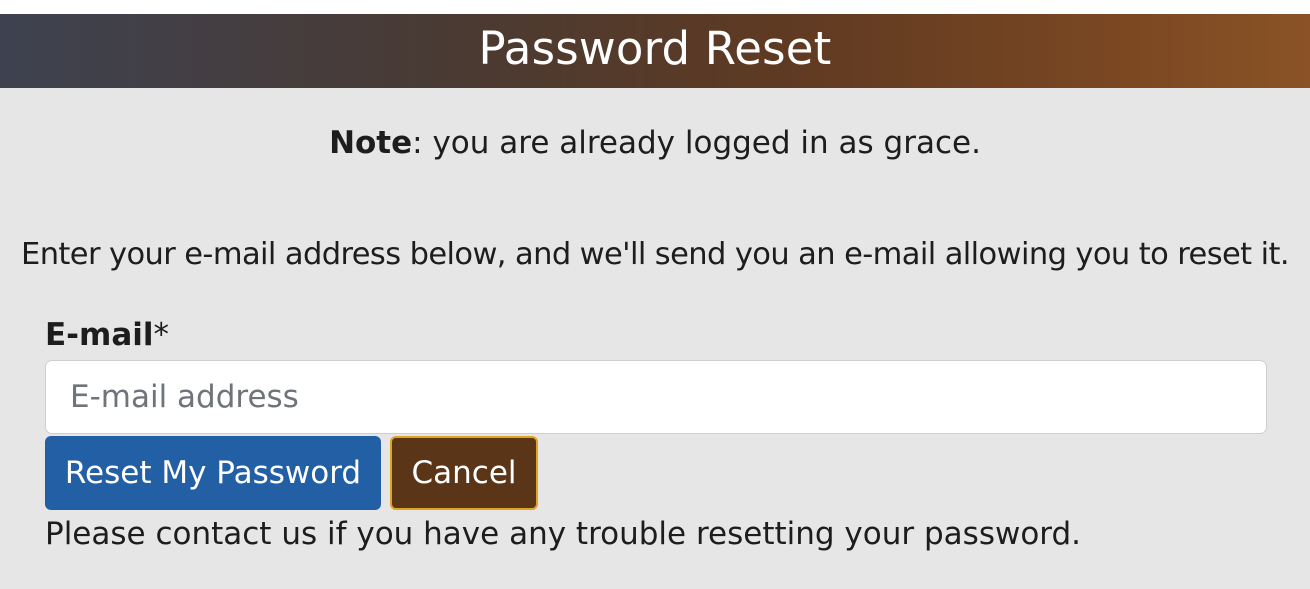  I want to click on page-header: Password Reset, so click(655, 51).